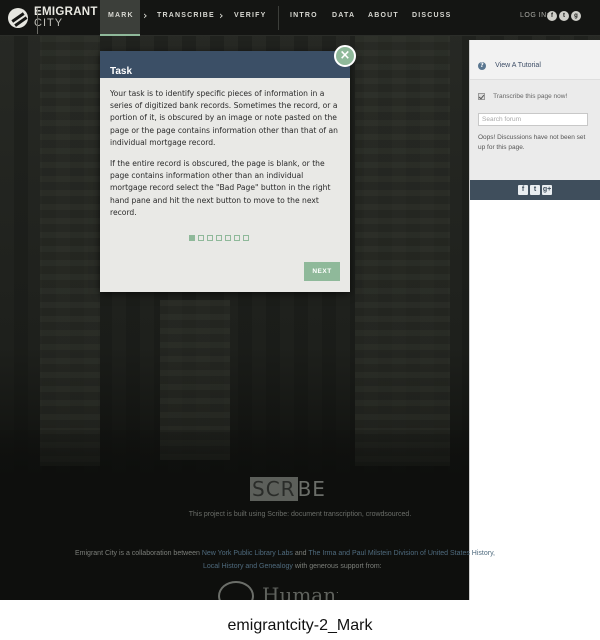 This screenshot has height=640, width=600. What do you see at coordinates (121, 71) in the screenshot?
I see `modal-title: Task` at bounding box center [121, 71].